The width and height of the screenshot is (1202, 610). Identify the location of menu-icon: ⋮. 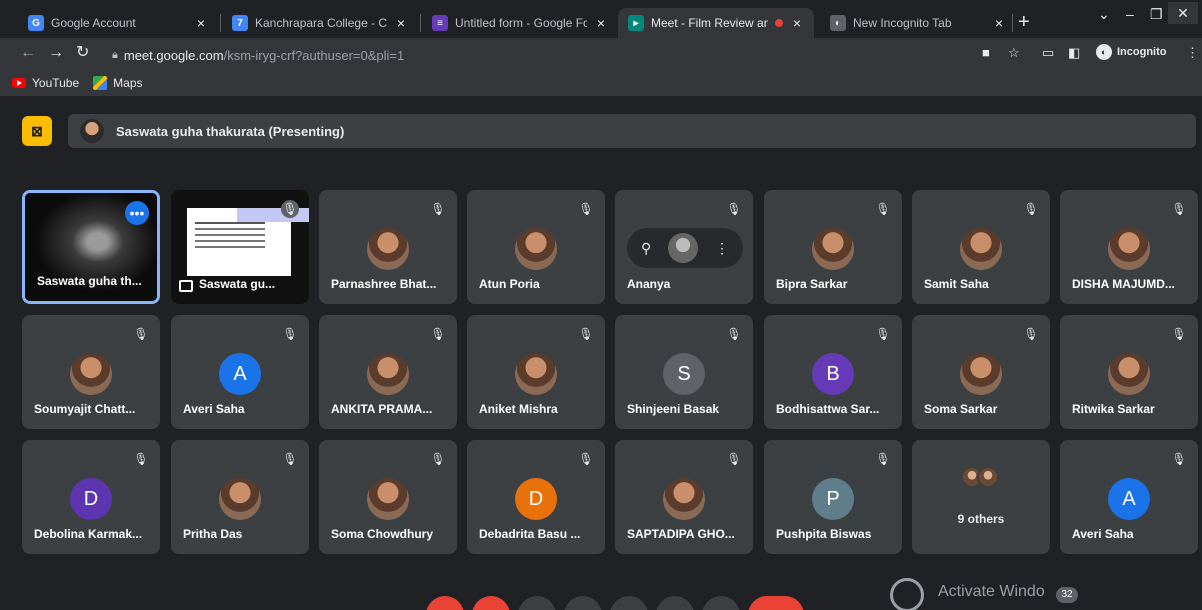
(1192, 53).